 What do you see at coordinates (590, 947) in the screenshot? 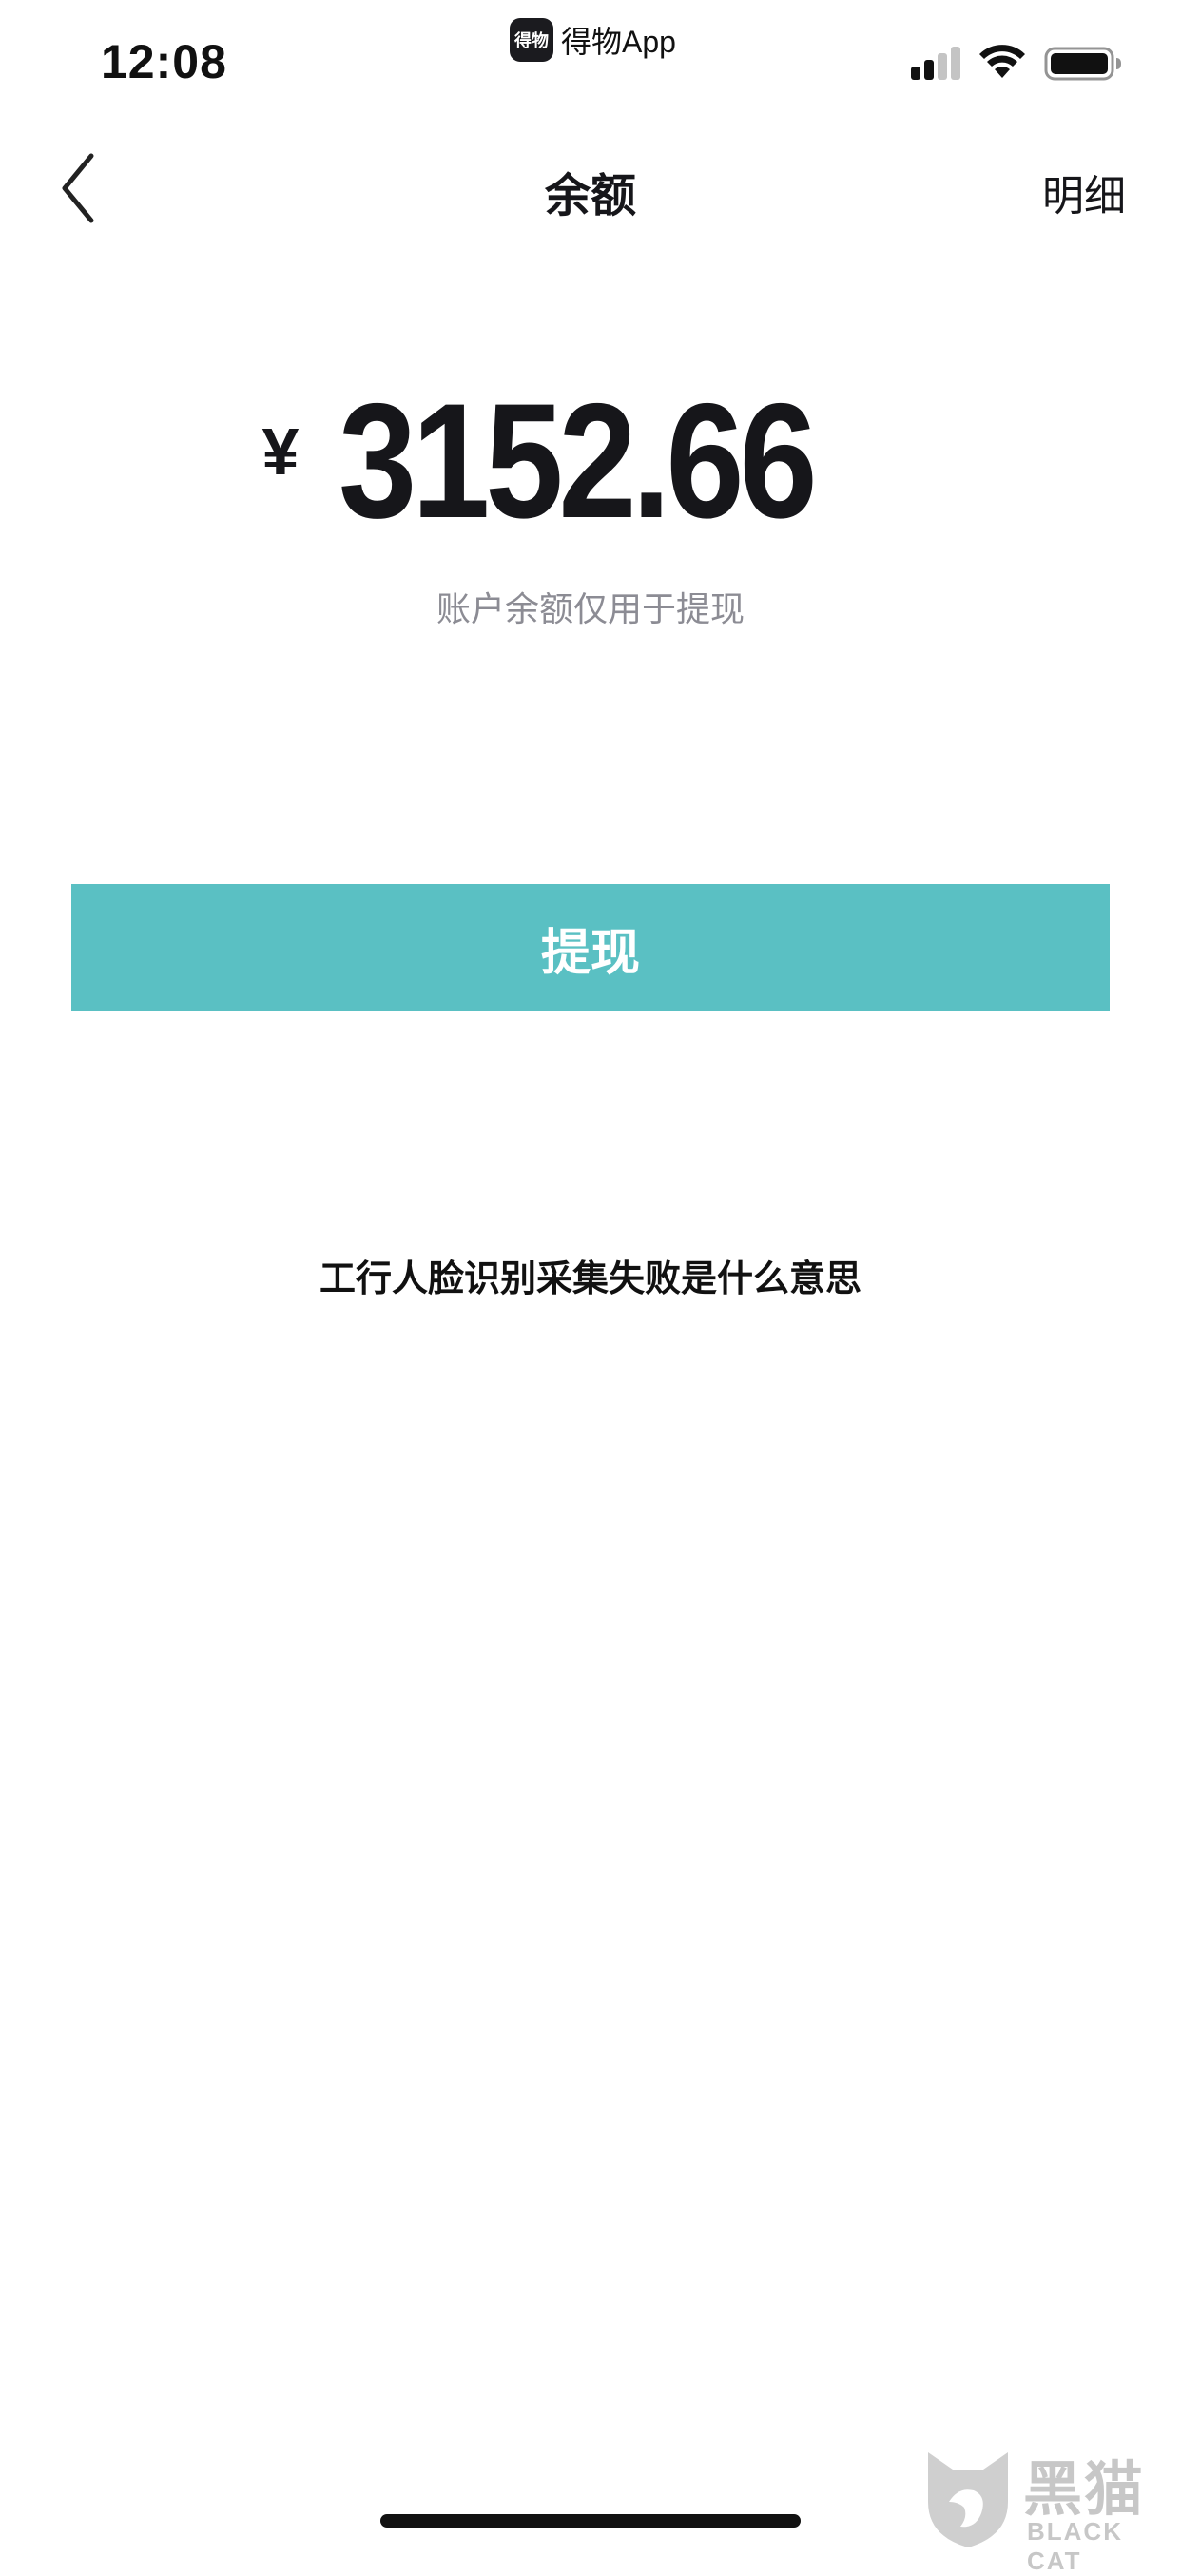
I see `withdraw-button: 提现` at bounding box center [590, 947].